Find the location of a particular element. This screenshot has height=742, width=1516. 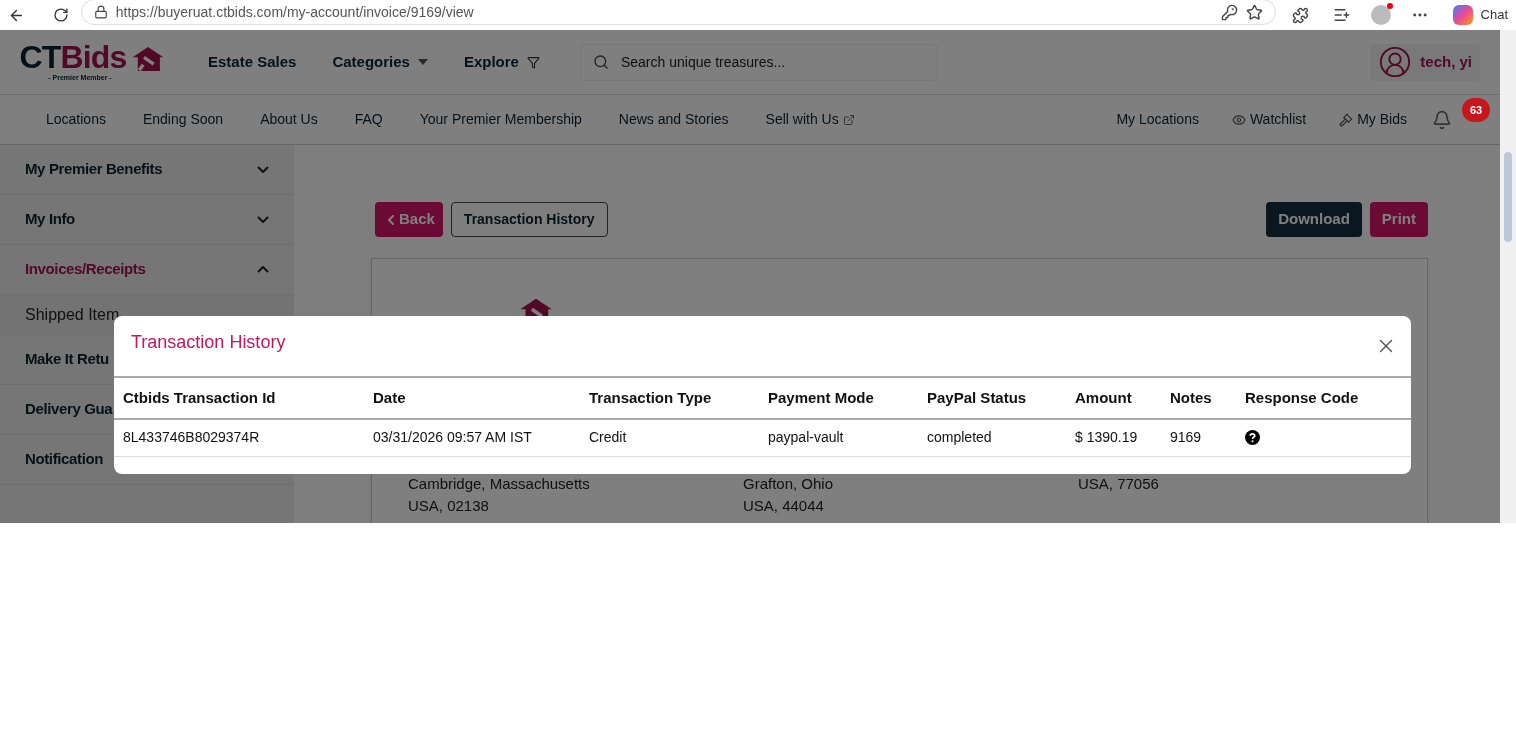

sub-nav-link: News and Stories is located at coordinates (673, 119).